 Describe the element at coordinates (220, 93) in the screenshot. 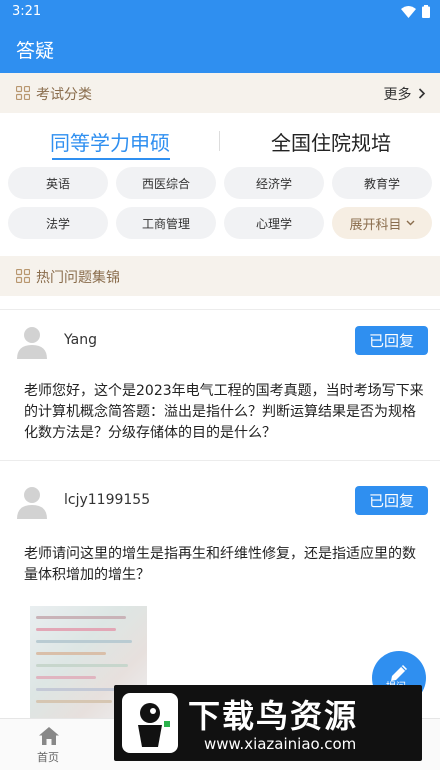

I see `exam-category-header: 考试分类 更多` at that location.